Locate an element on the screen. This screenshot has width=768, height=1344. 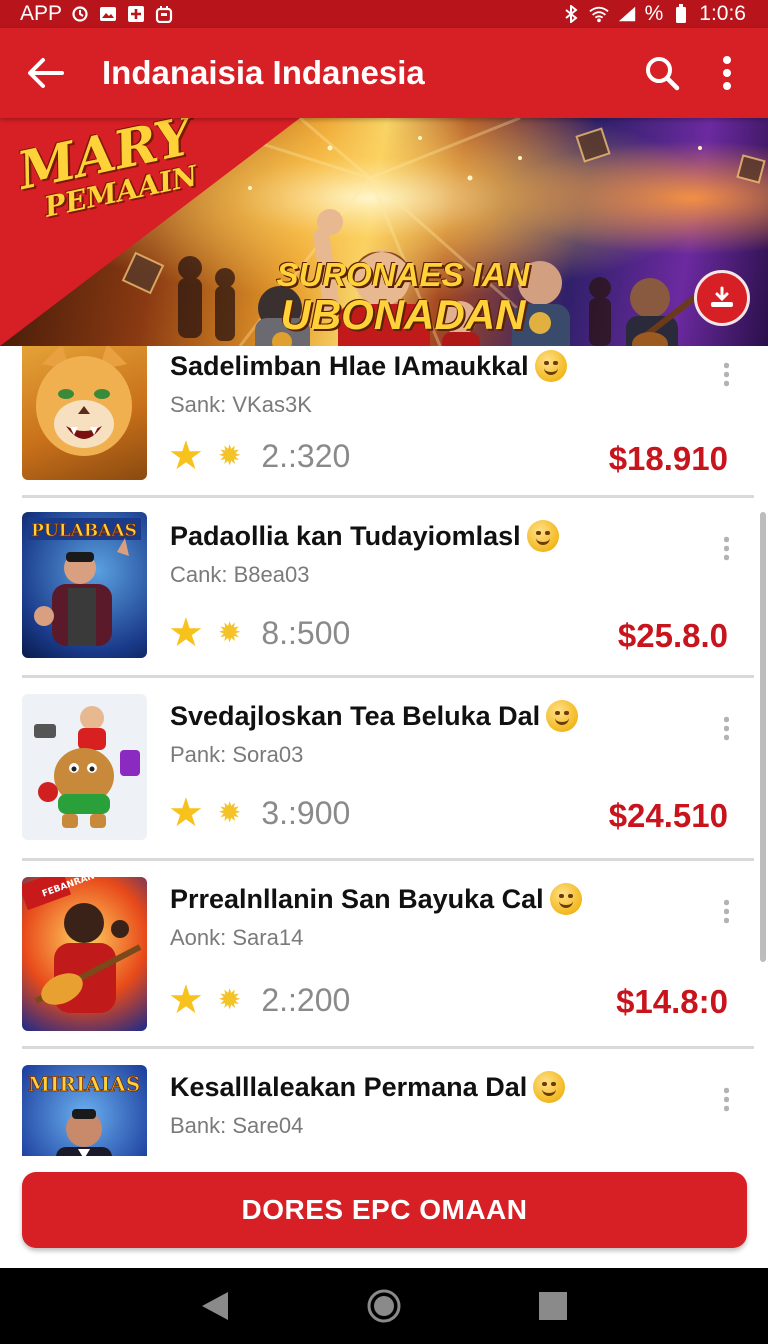
arrow-left-icon is located at coordinates (46, 73).